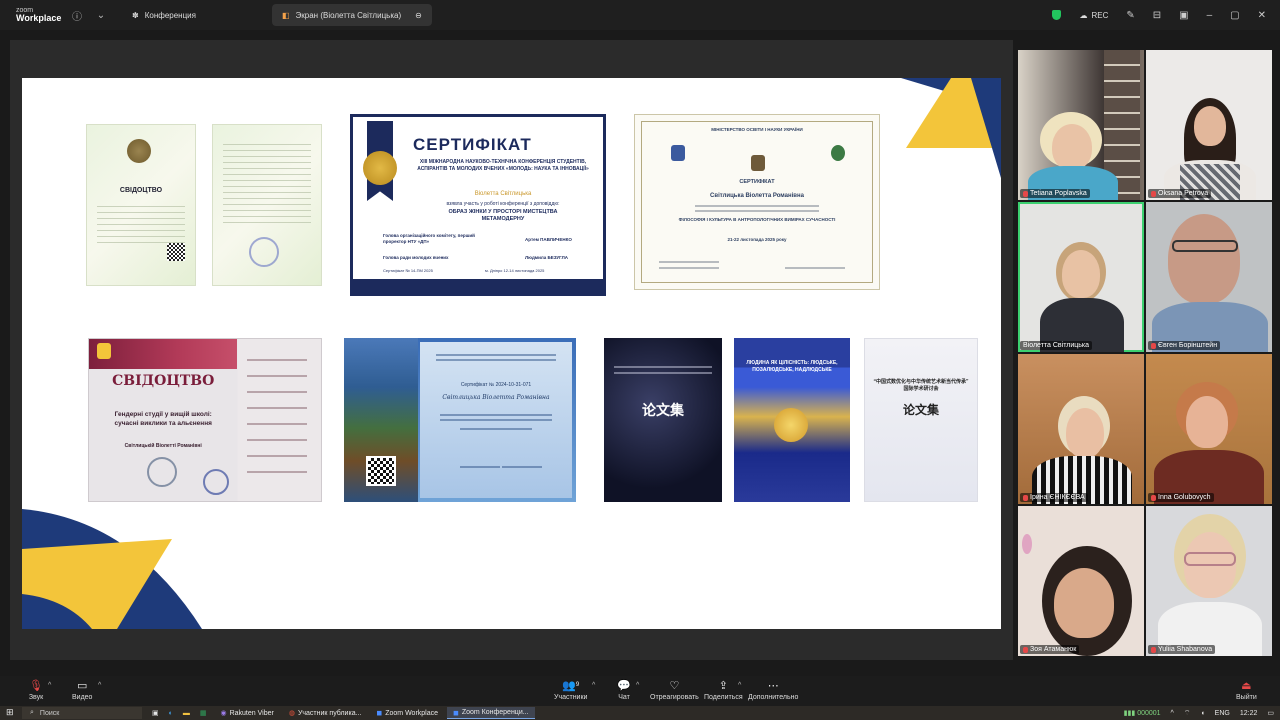 This screenshot has width=1280, height=720. What do you see at coordinates (1222, 713) in the screenshot?
I see `language-indicator: ENG` at bounding box center [1222, 713].